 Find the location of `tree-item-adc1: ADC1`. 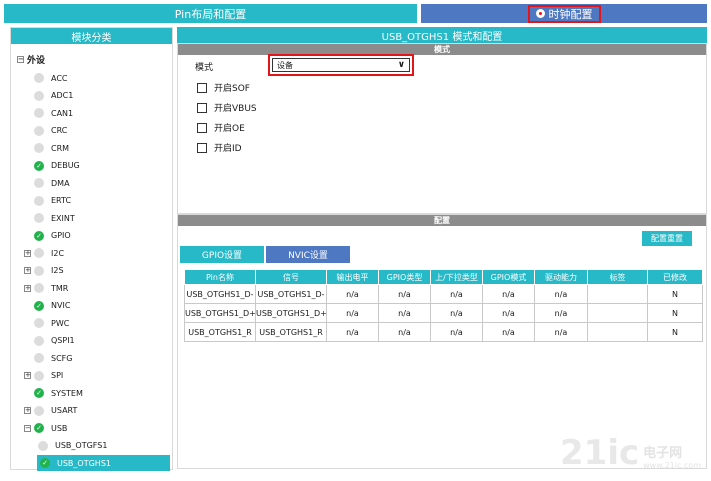

tree-item-adc1: ADC1 is located at coordinates (48, 96).